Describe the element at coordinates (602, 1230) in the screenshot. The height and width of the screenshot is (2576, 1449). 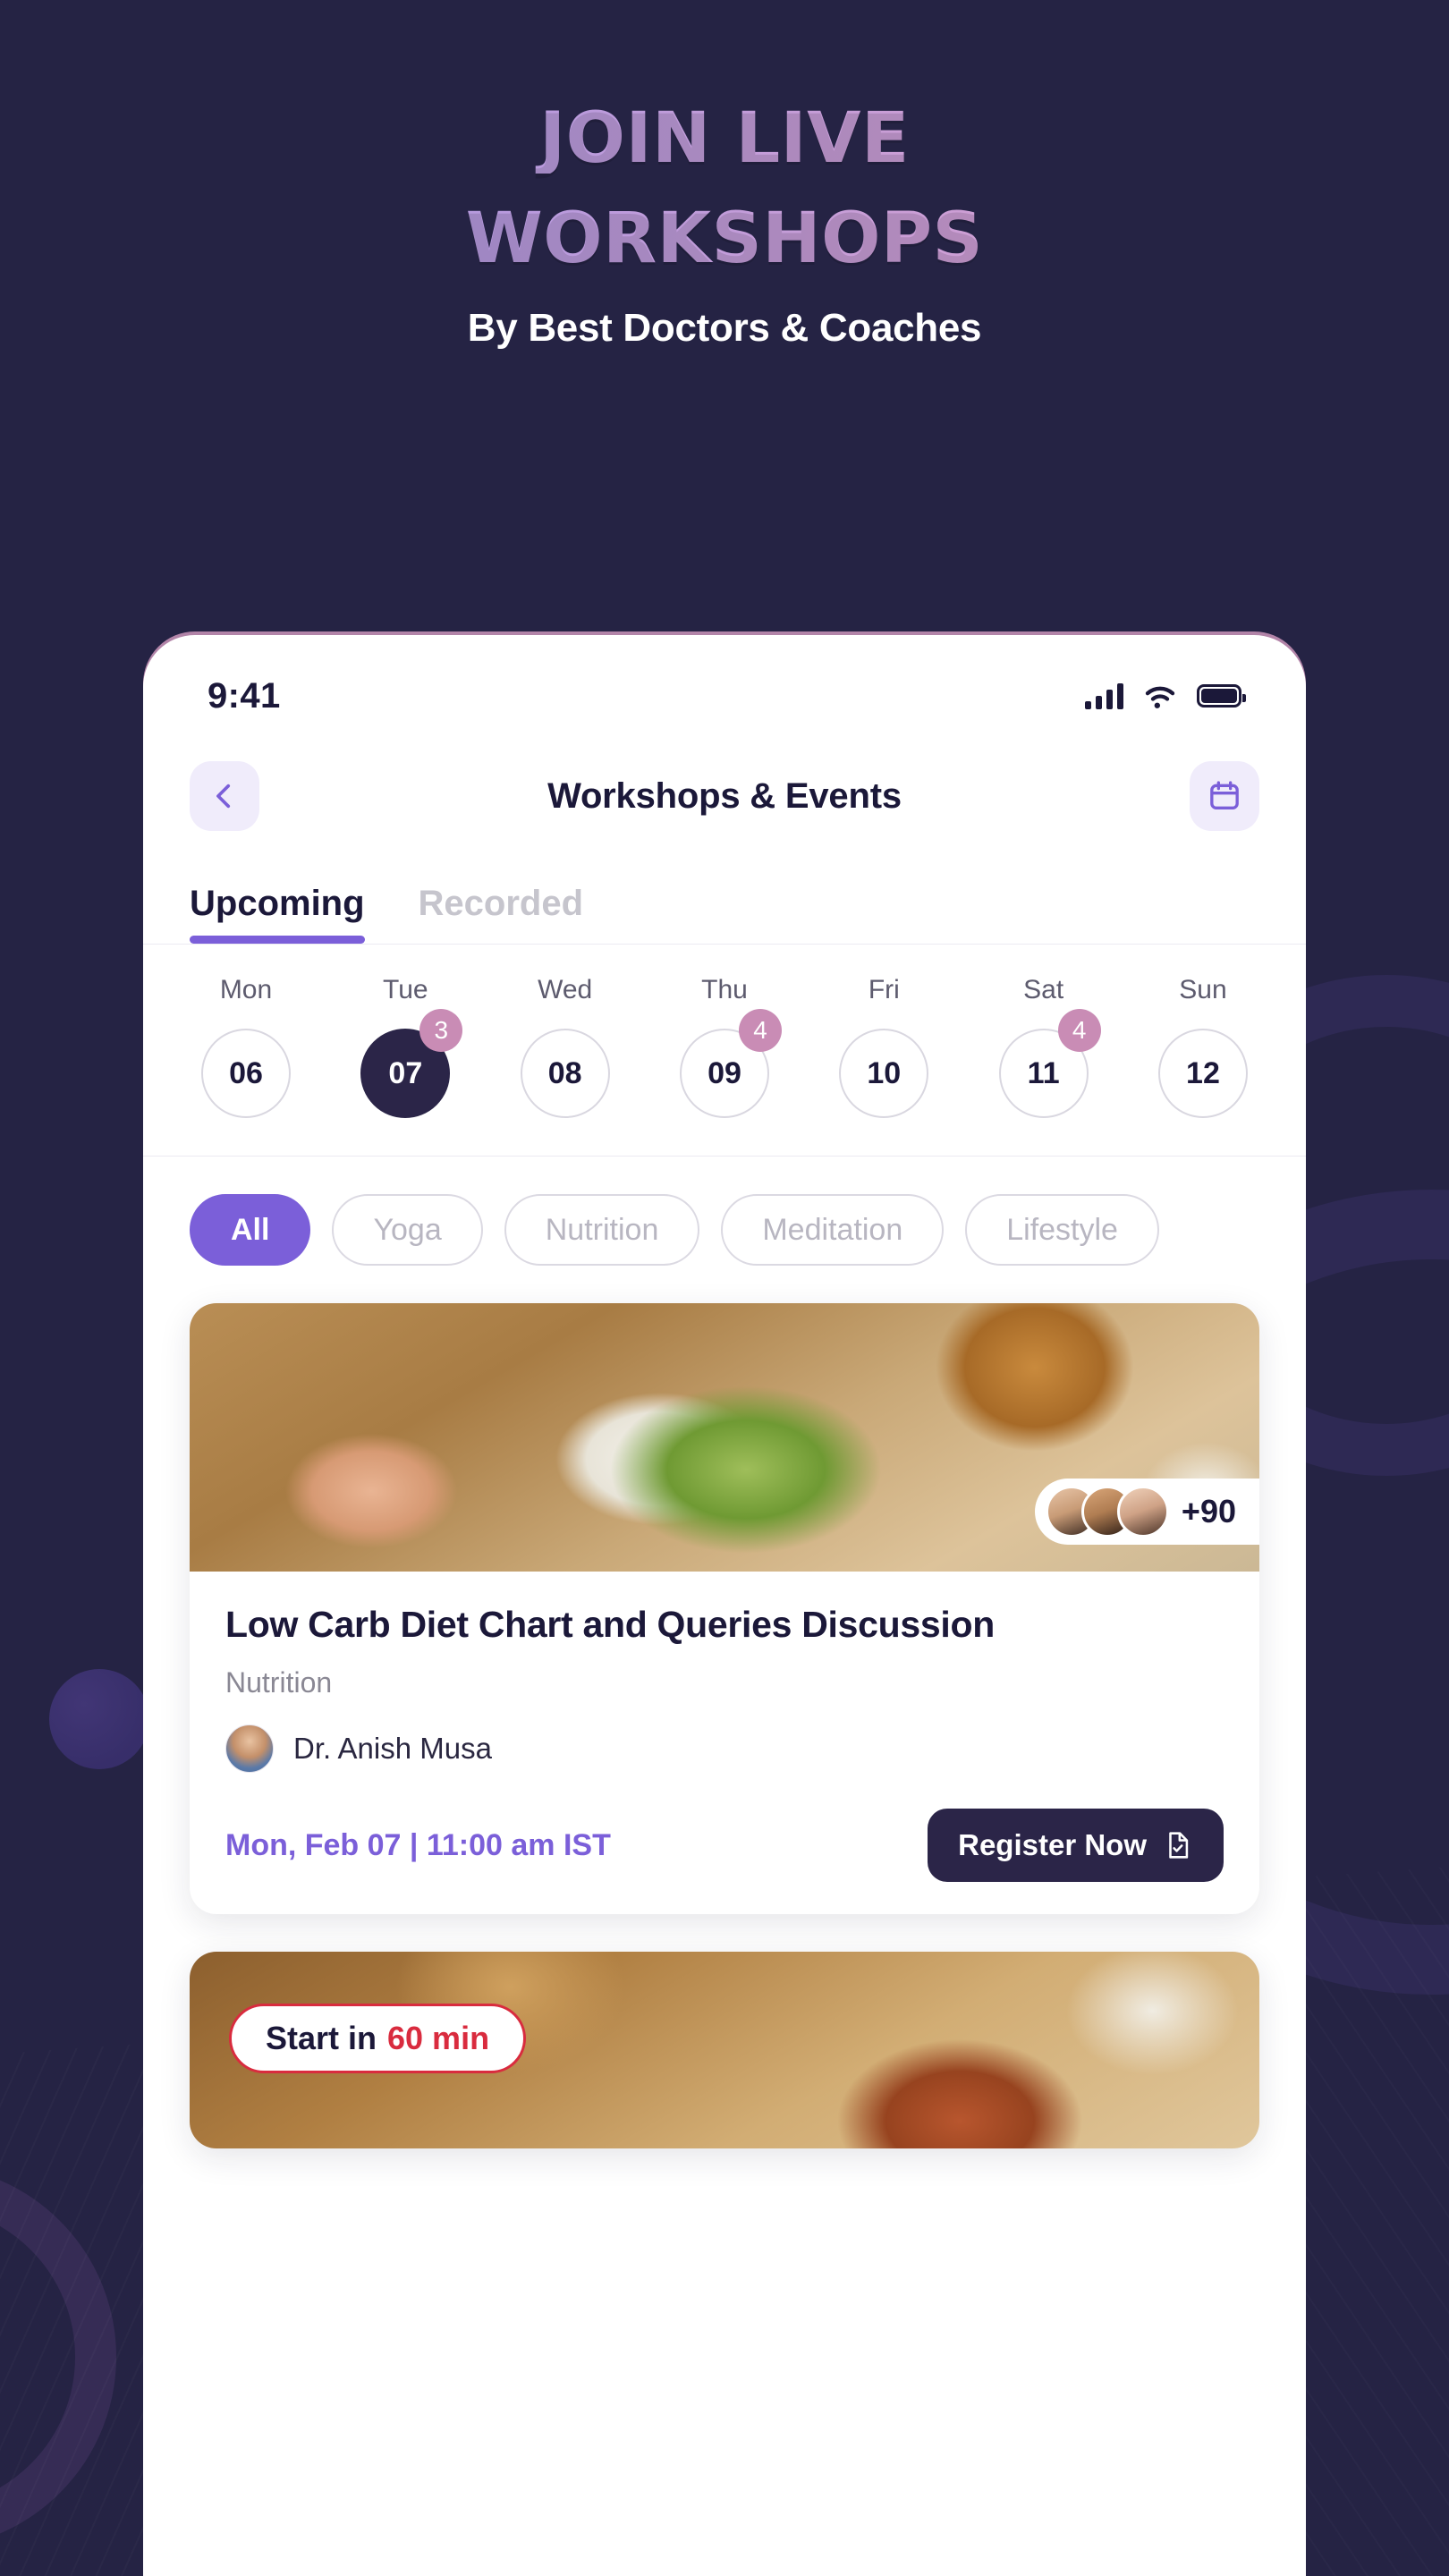
I see `chip-nutrition: Nutrition` at that location.